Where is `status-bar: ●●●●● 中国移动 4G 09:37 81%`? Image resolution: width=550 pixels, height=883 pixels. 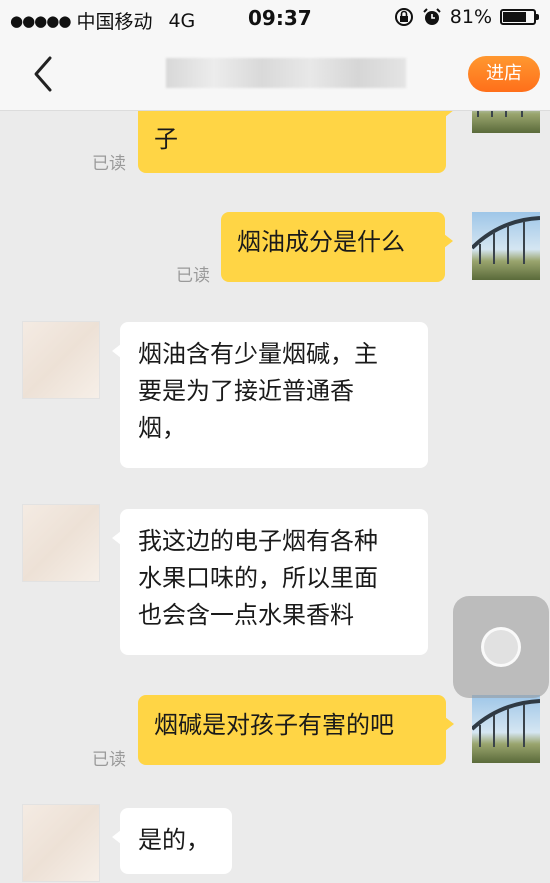 status-bar: ●●●●● 中国移动 4G 09:37 81% is located at coordinates (275, 18).